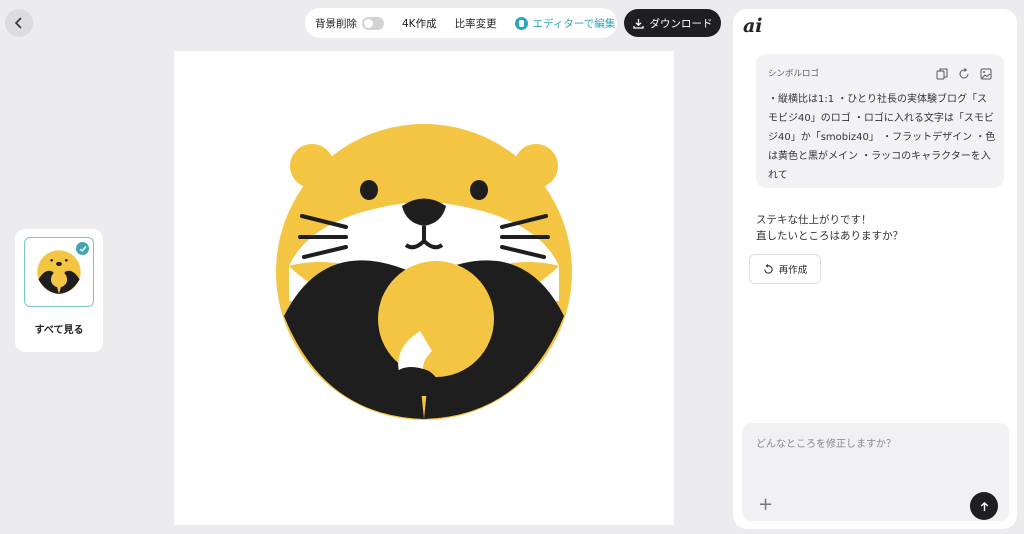 The width and height of the screenshot is (1024, 534). Describe the element at coordinates (794, 74) in the screenshot. I see `prompt-title: シンボルロゴ` at that location.